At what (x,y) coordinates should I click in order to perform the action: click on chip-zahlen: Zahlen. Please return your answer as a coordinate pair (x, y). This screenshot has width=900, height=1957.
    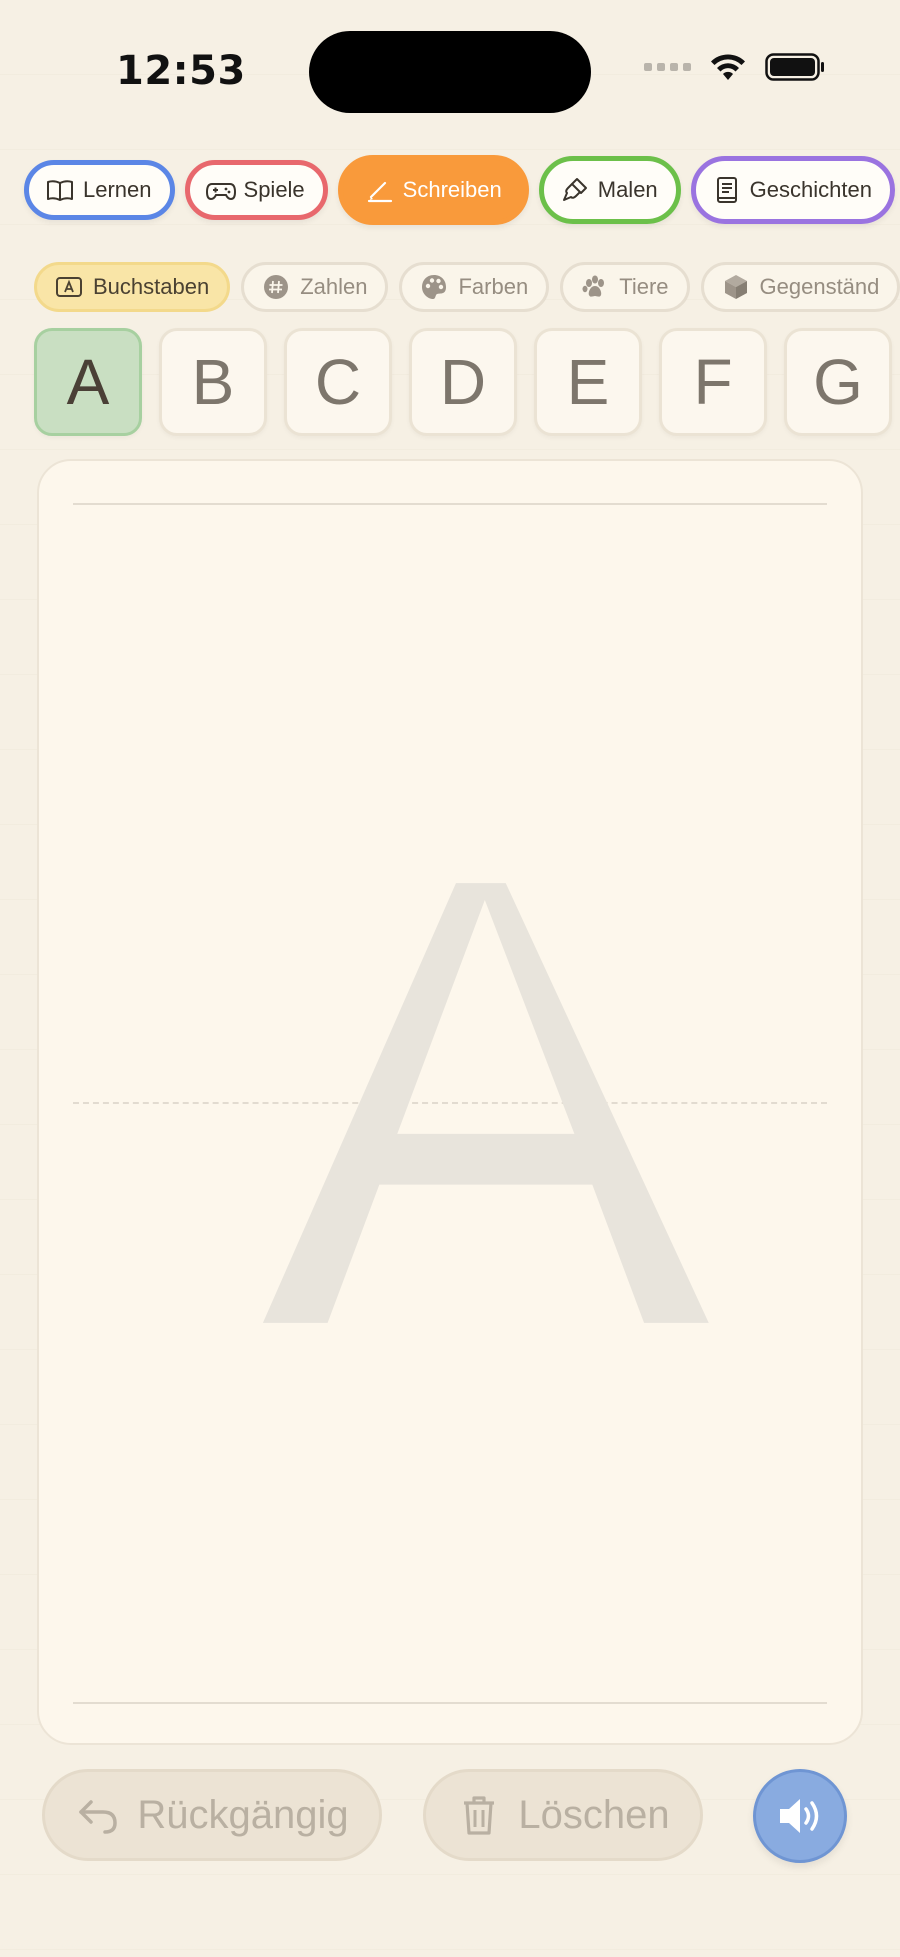
    Looking at the image, I should click on (315, 287).